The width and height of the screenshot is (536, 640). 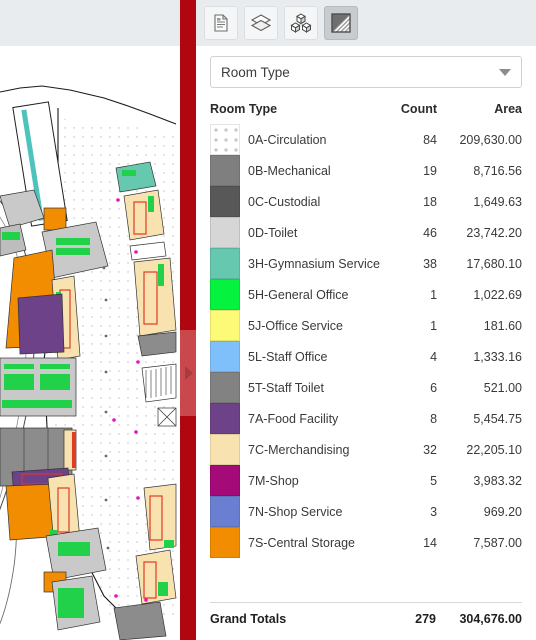 What do you see at coordinates (430, 170) in the screenshot?
I see `row-count: 19` at bounding box center [430, 170].